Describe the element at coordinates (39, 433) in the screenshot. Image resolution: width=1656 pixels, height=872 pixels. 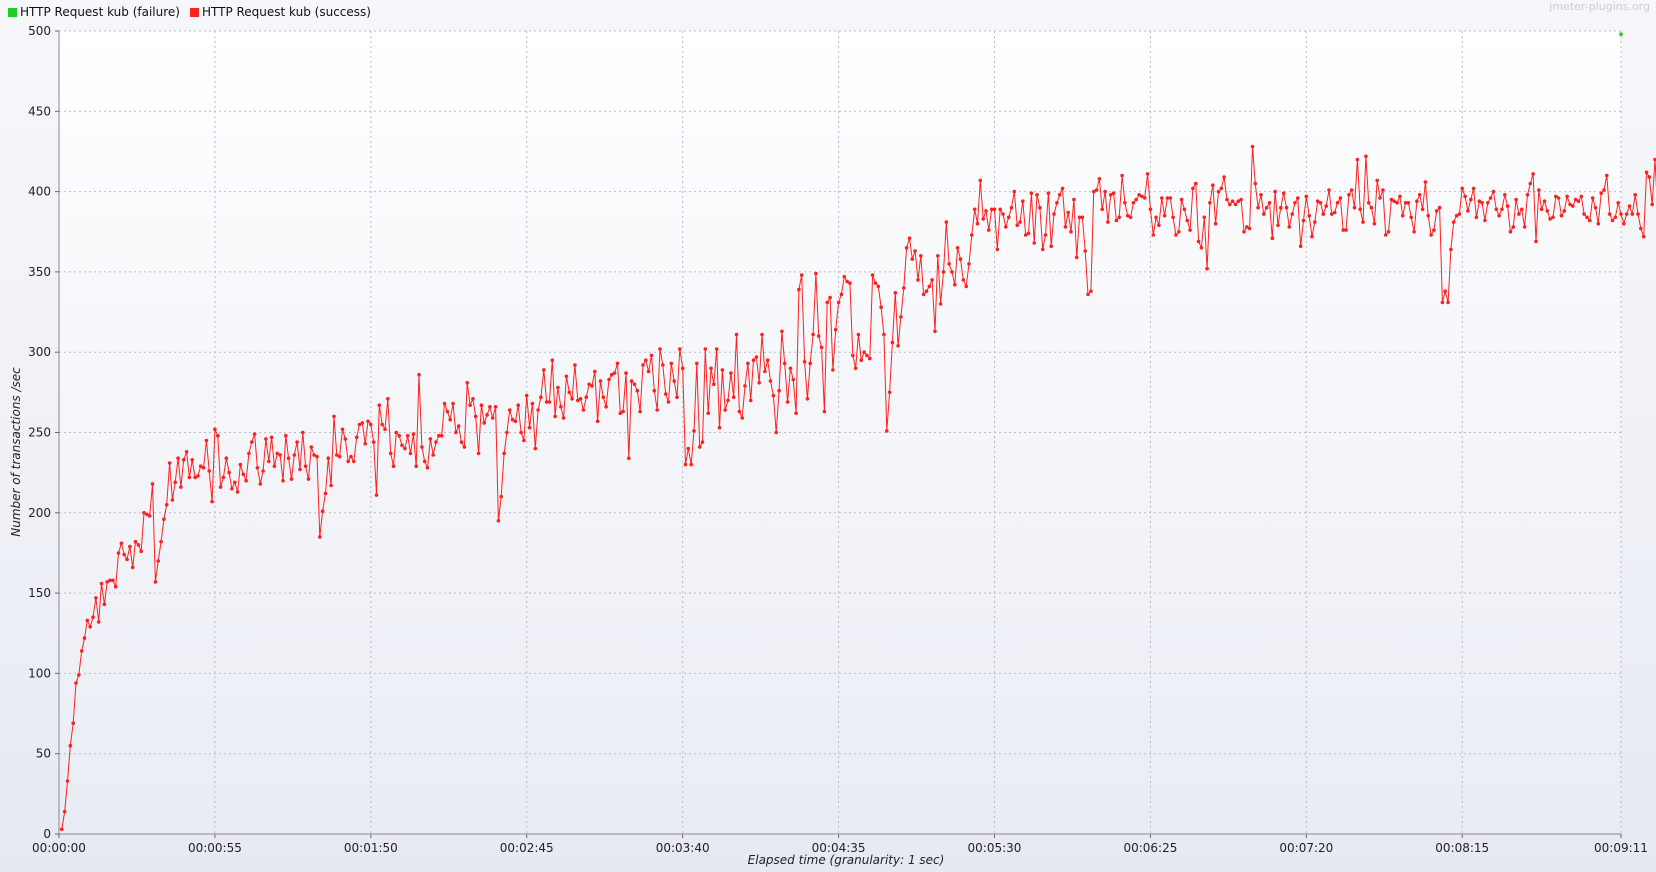
I see `y-tick-label: 250` at that location.